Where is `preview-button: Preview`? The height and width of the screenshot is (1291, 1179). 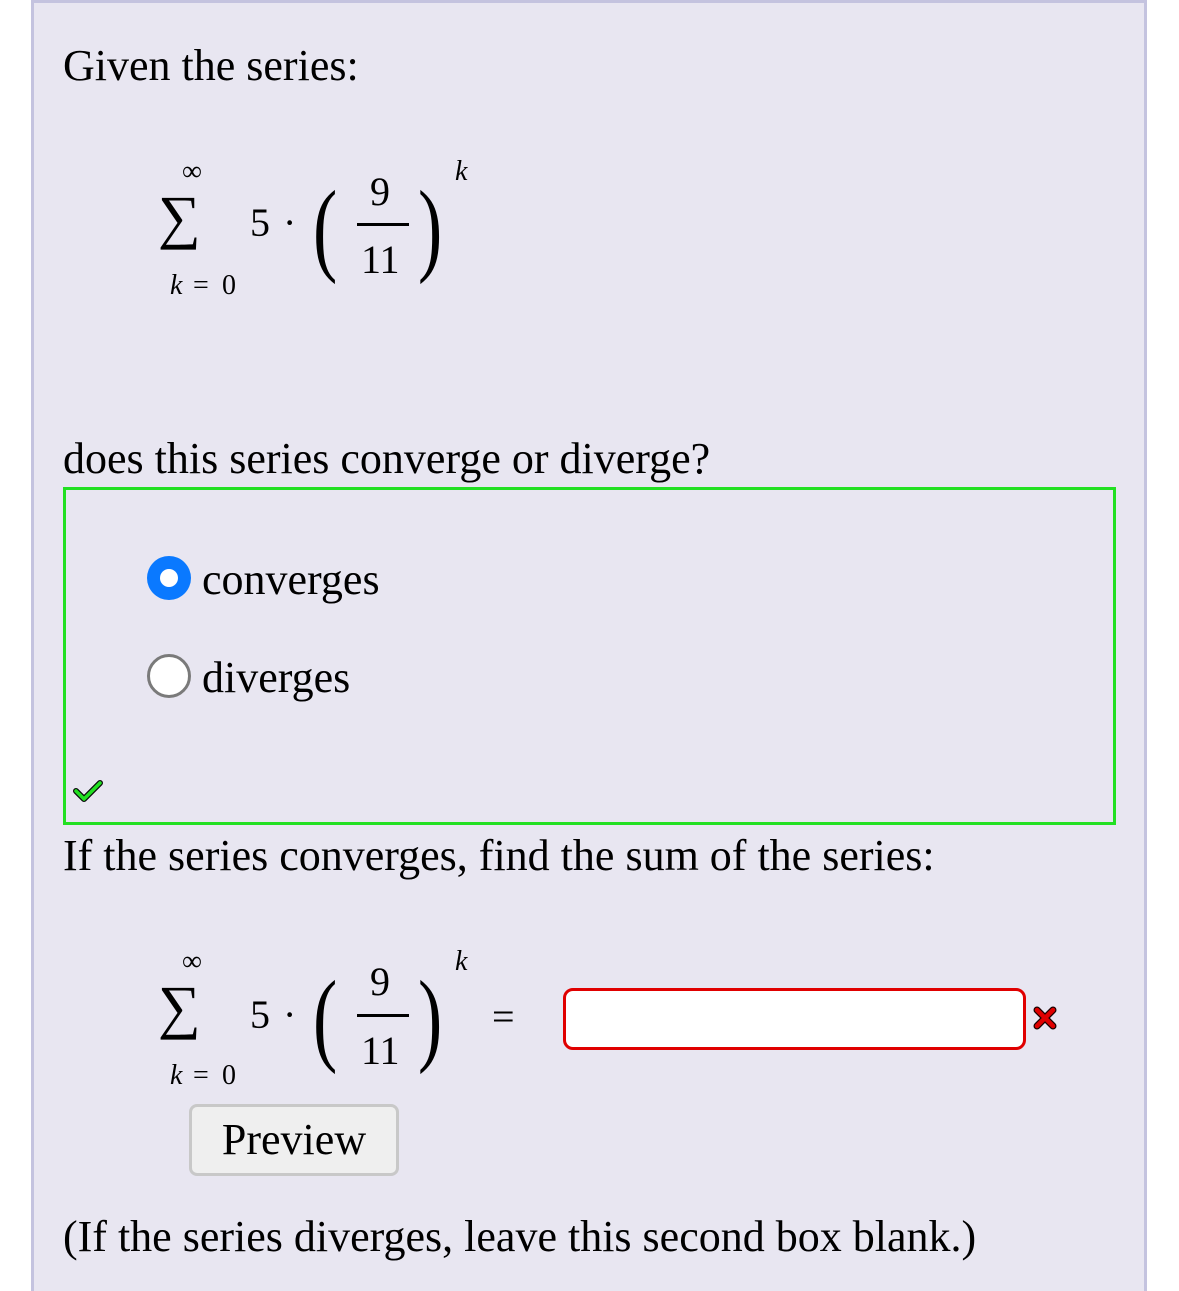
preview-button: Preview is located at coordinates (294, 1140).